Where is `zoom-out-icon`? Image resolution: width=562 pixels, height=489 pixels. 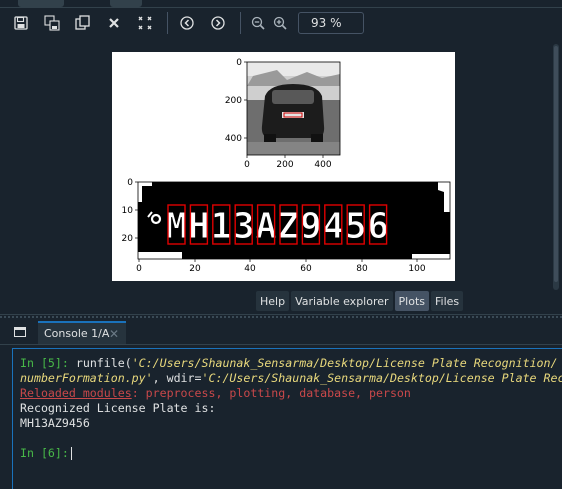
zoom-out-icon is located at coordinates (258, 23).